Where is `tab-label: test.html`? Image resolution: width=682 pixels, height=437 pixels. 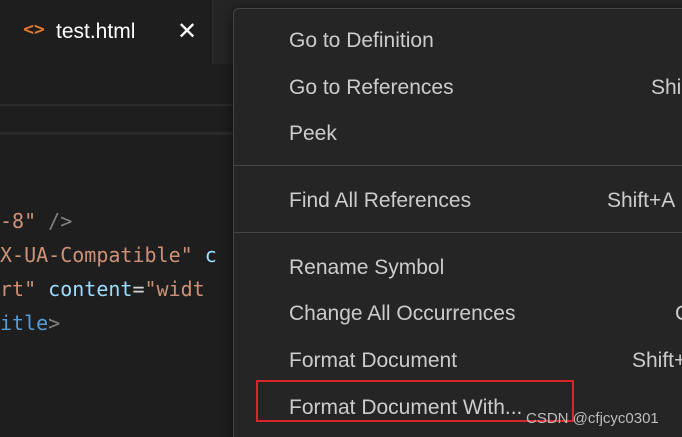 tab-label: test.html is located at coordinates (96, 31).